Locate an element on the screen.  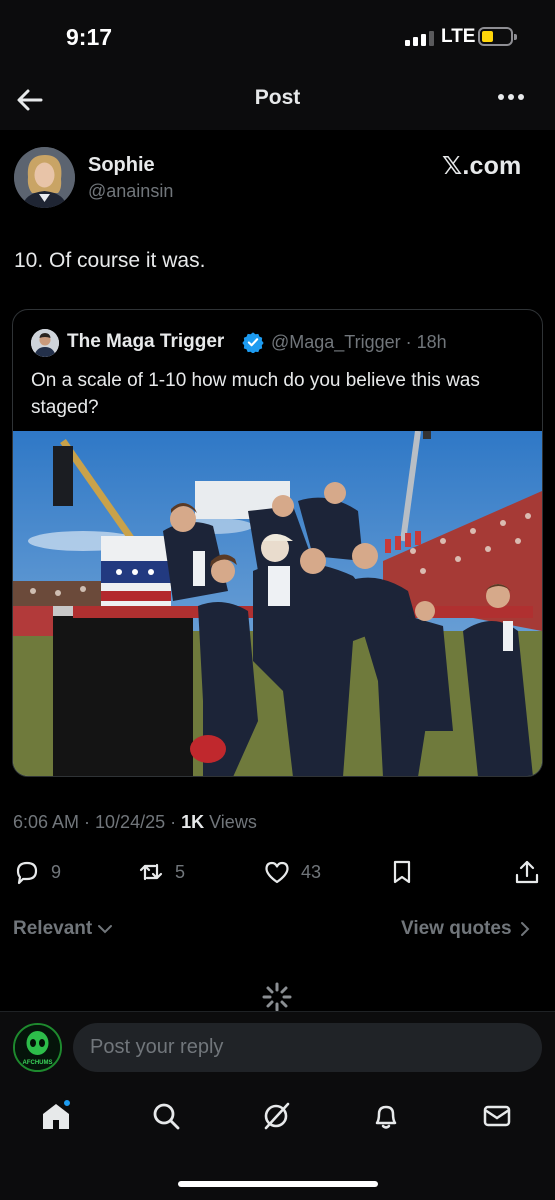
page-title: Post is located at coordinates (277, 97).